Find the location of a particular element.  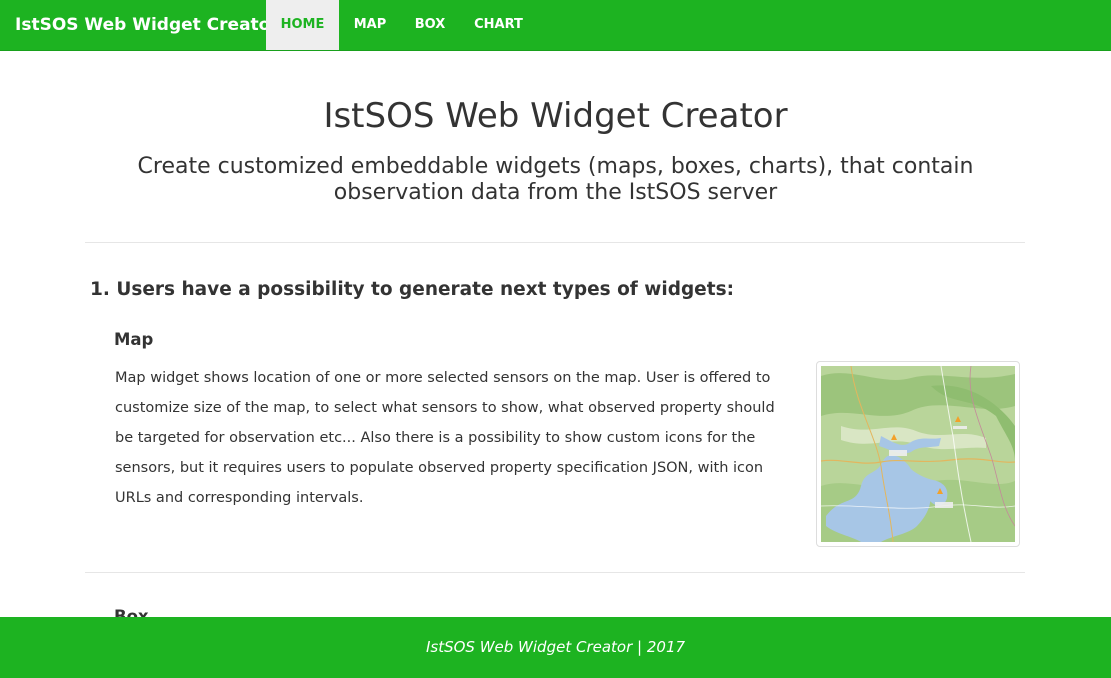

map-widget-thumbnail is located at coordinates (918, 454).